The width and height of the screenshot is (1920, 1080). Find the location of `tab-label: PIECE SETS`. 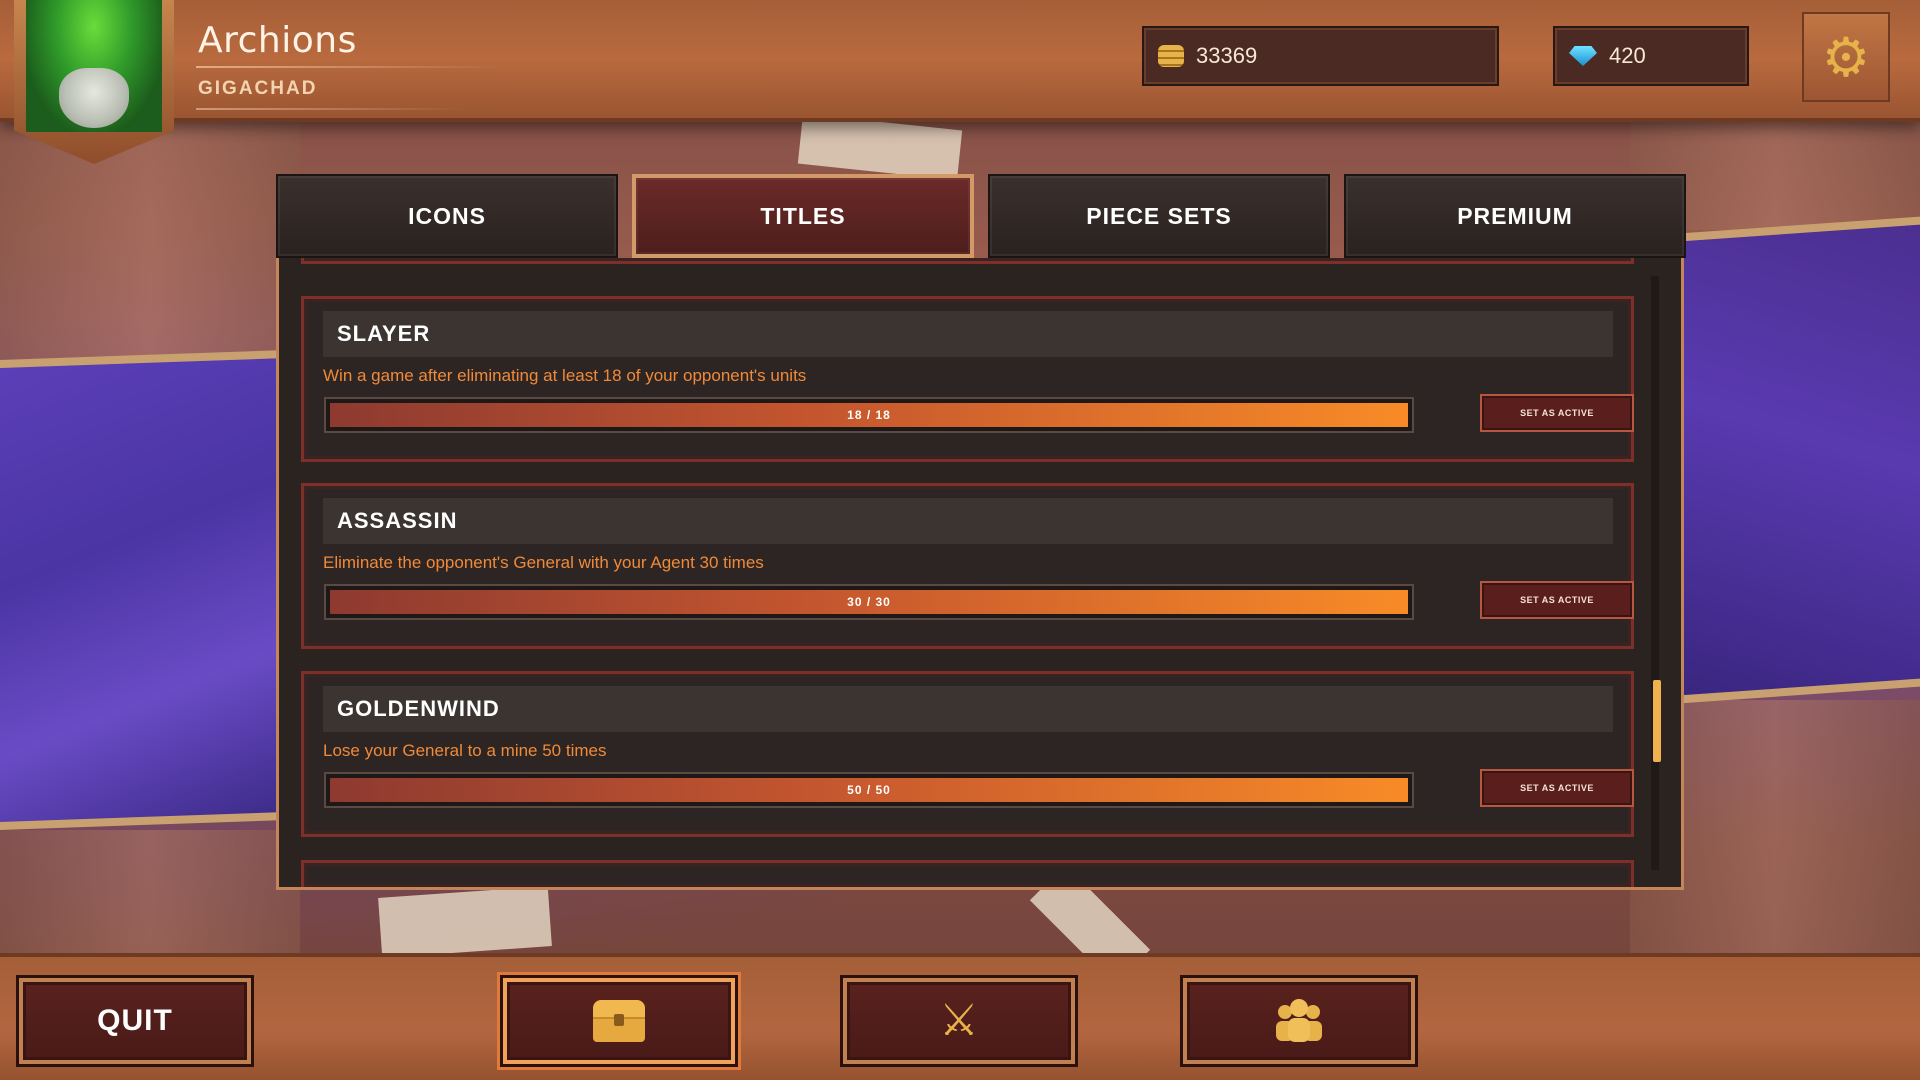

tab-label: PIECE SETS is located at coordinates (1159, 215).